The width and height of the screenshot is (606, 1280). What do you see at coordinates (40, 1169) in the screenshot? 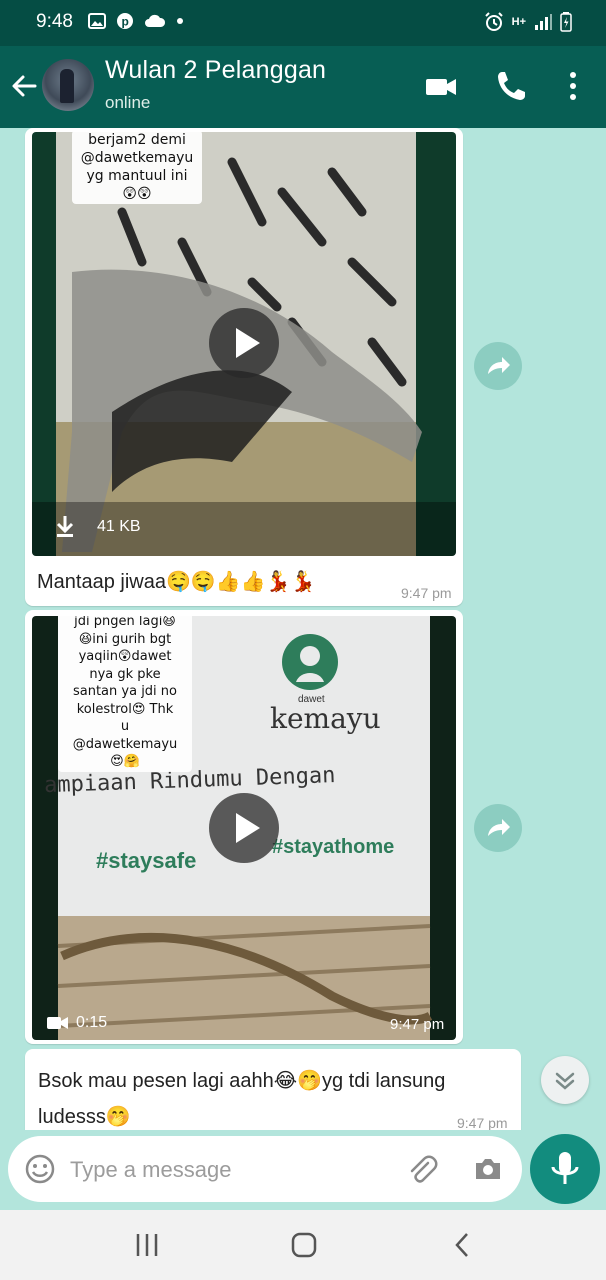
I see `emoji-icon` at bounding box center [40, 1169].